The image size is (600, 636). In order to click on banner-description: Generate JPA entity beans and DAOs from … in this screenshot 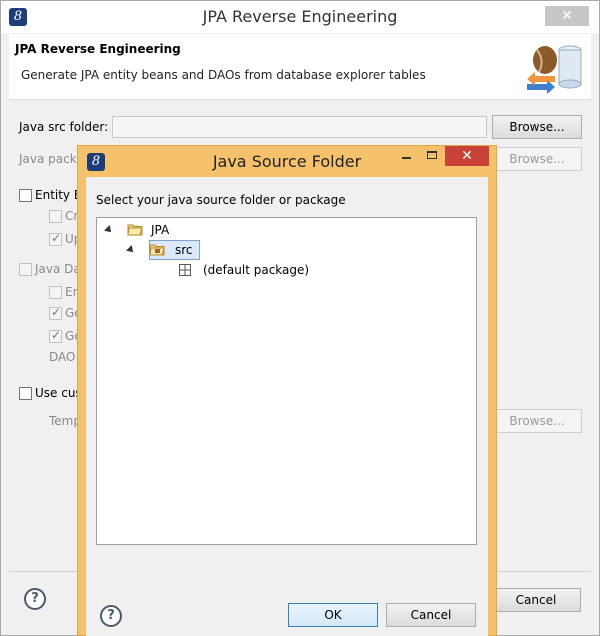, I will do `click(223, 75)`.